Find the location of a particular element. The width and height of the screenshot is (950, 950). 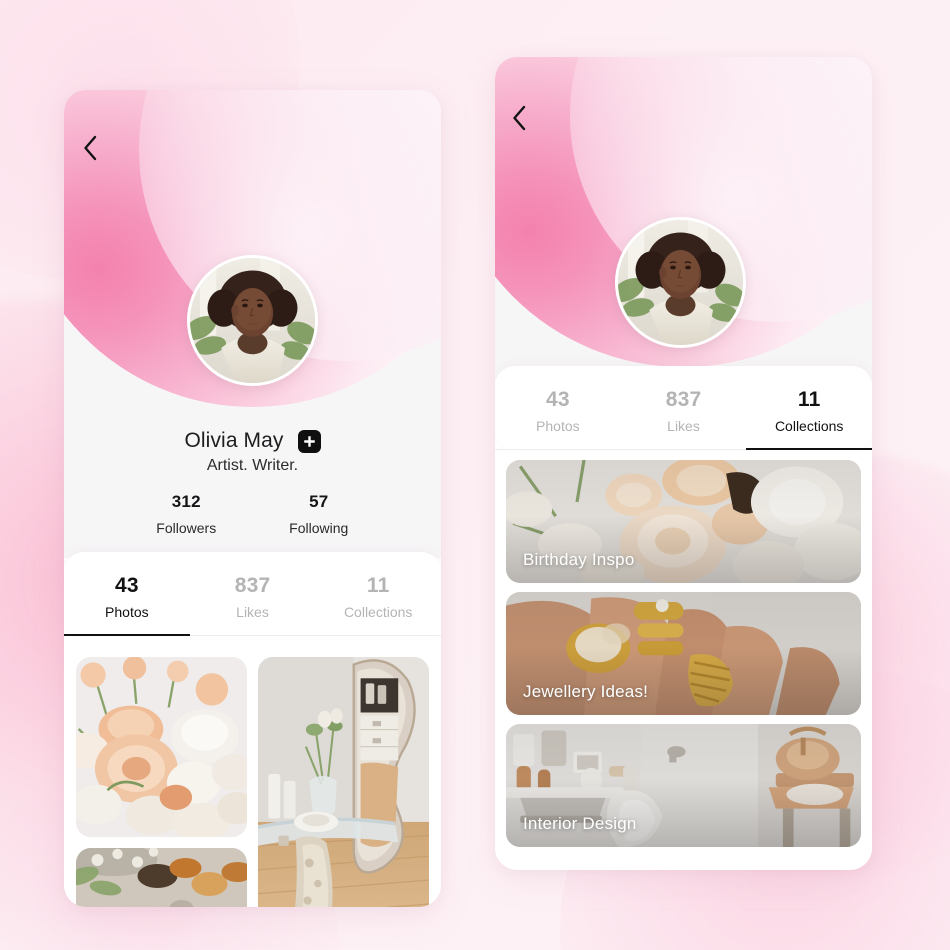

collection-title: Interior Design is located at coordinates (580, 823).